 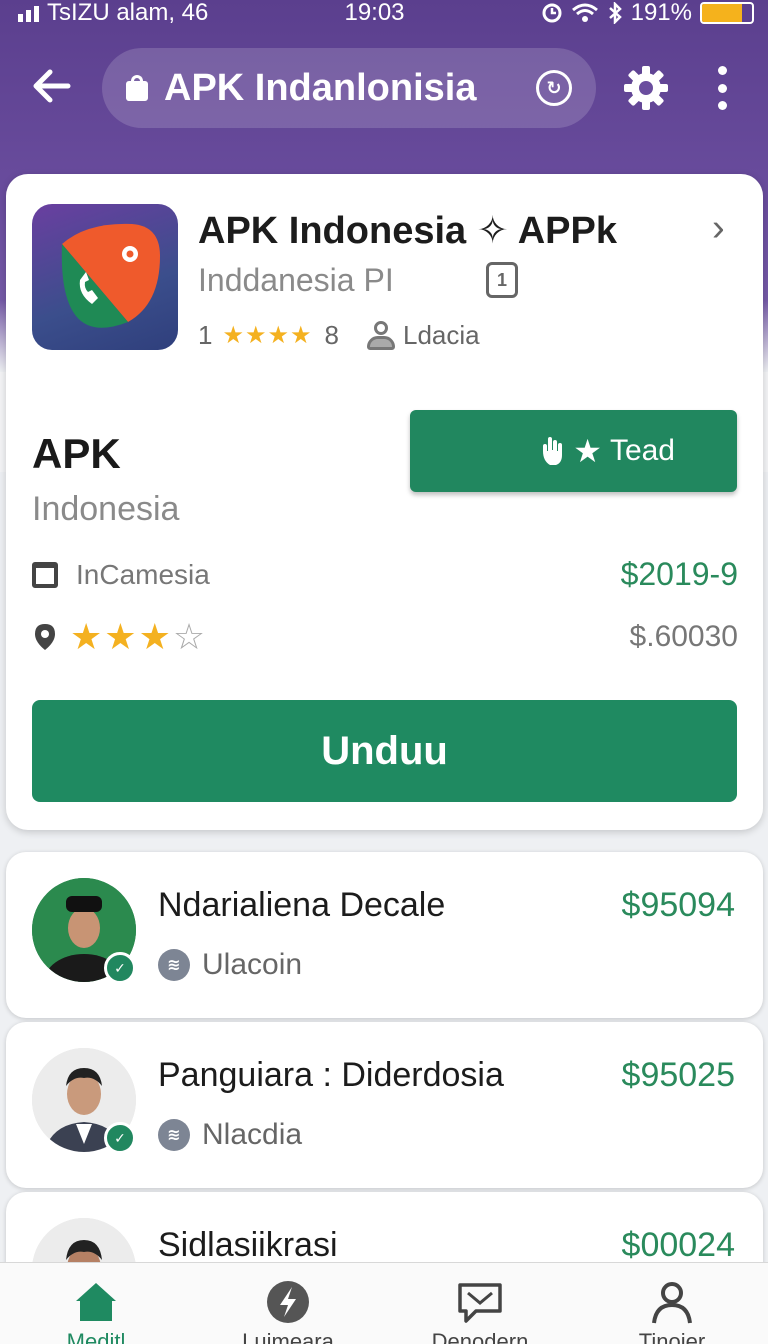 I want to click on rating-stars: ★★★★, so click(x=267, y=335).